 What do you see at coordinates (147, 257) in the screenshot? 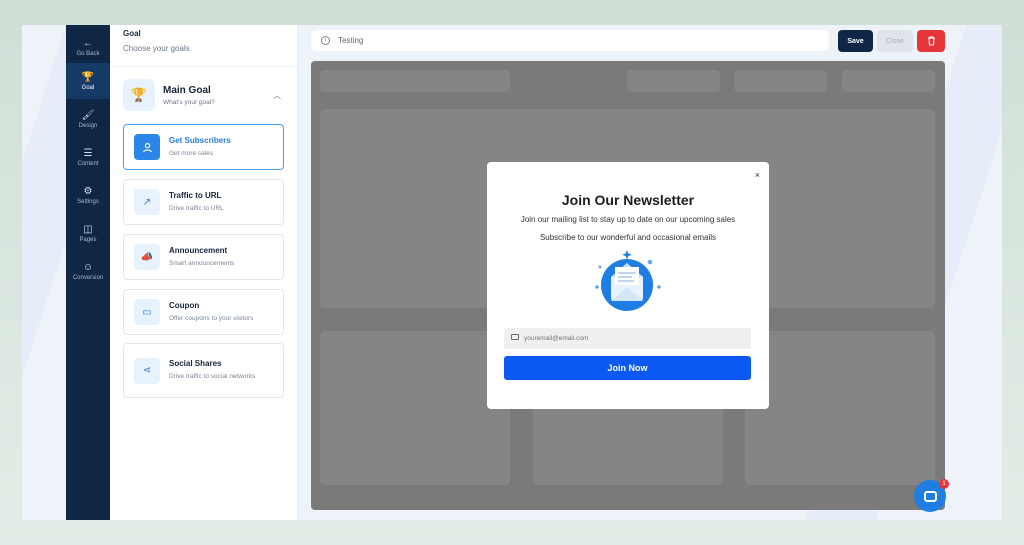
I see `megaphone-icon: 📣` at bounding box center [147, 257].